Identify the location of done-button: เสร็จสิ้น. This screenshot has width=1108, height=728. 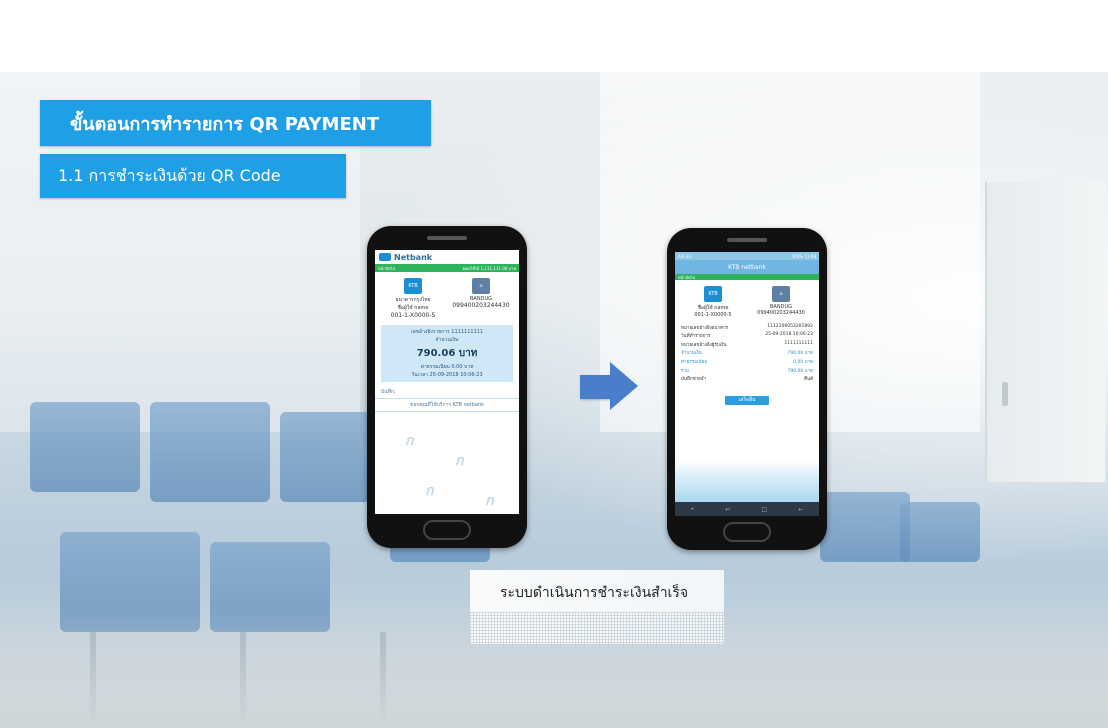
(747, 400).